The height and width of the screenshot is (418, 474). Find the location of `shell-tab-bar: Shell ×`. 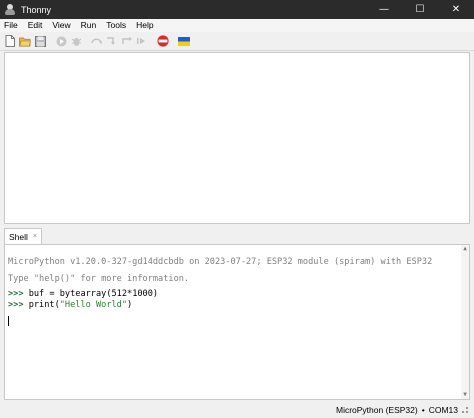

shell-tab-bar: Shell × is located at coordinates (237, 236).